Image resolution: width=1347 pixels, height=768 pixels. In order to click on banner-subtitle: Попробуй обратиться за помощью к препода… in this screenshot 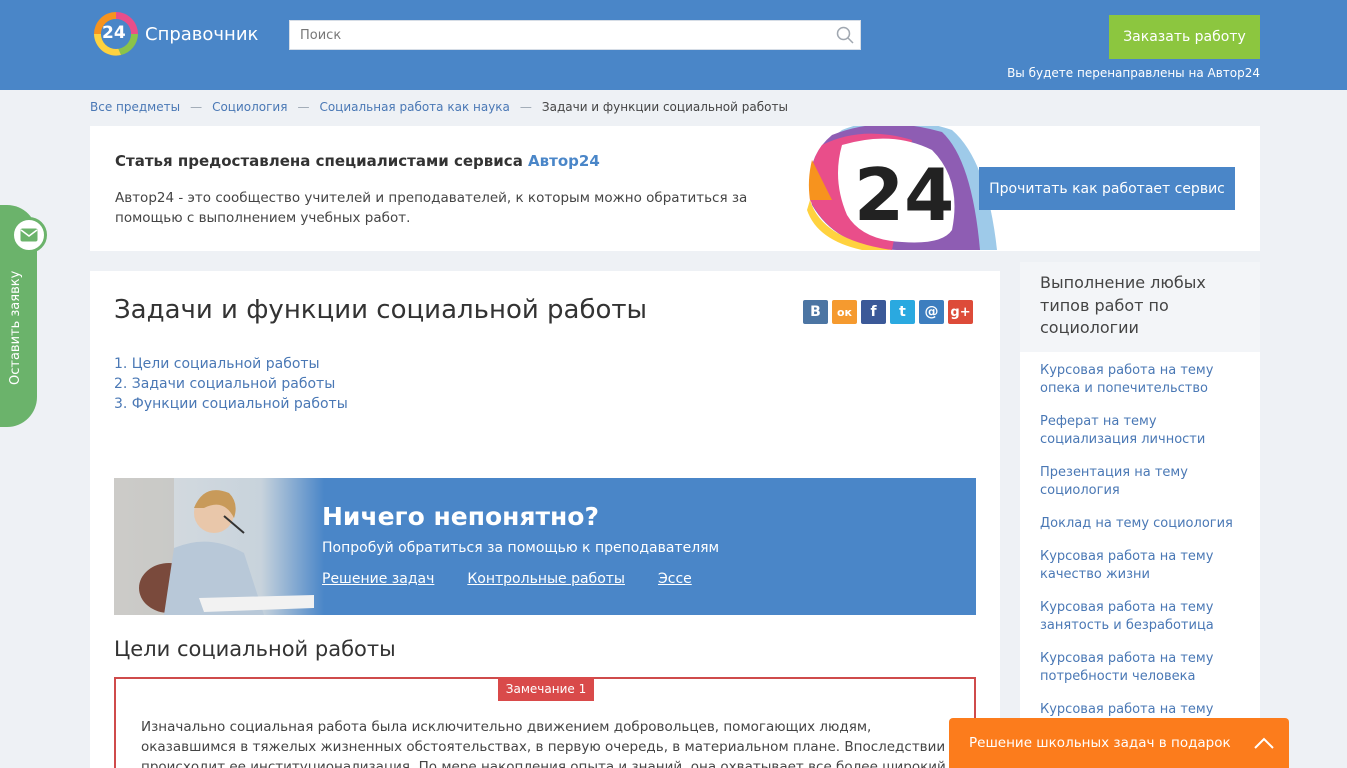, I will do `click(521, 548)`.